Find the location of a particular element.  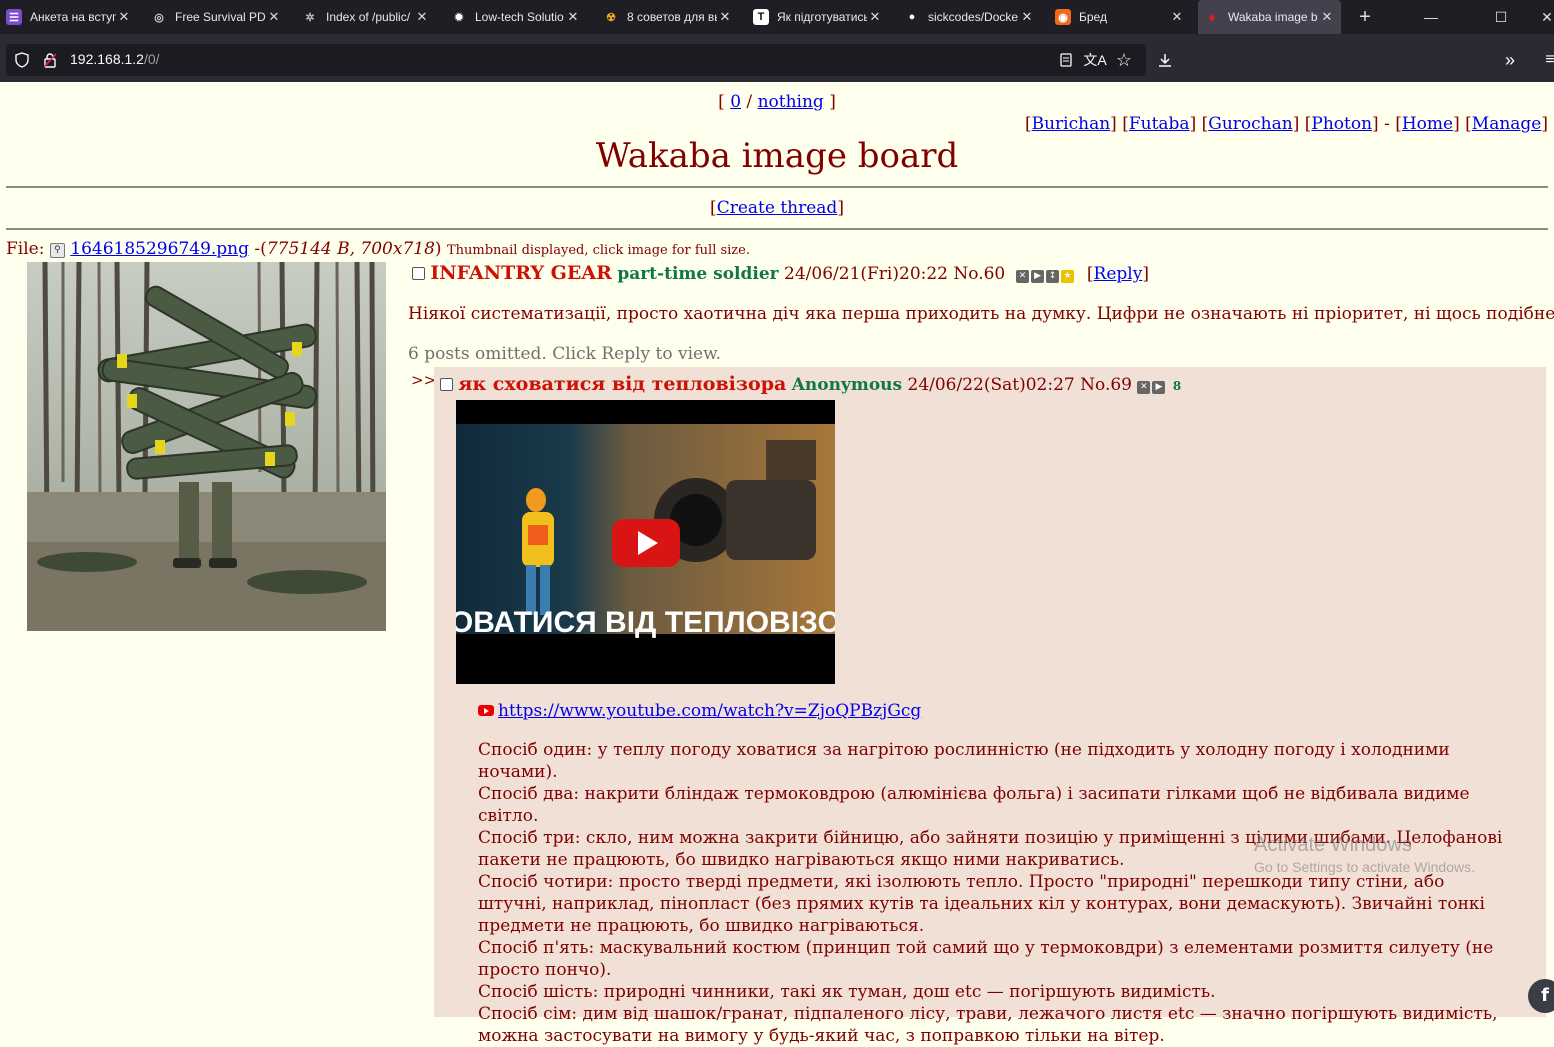

chat-icon: ◉ is located at coordinates (1063, 17).